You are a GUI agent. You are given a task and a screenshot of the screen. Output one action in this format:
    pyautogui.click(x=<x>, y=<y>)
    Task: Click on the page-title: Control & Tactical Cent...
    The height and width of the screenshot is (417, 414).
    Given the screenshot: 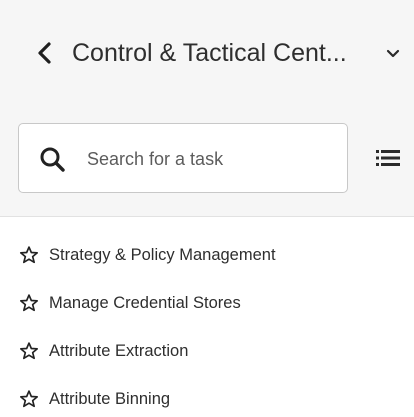 What is the action you would take?
    pyautogui.click(x=209, y=53)
    